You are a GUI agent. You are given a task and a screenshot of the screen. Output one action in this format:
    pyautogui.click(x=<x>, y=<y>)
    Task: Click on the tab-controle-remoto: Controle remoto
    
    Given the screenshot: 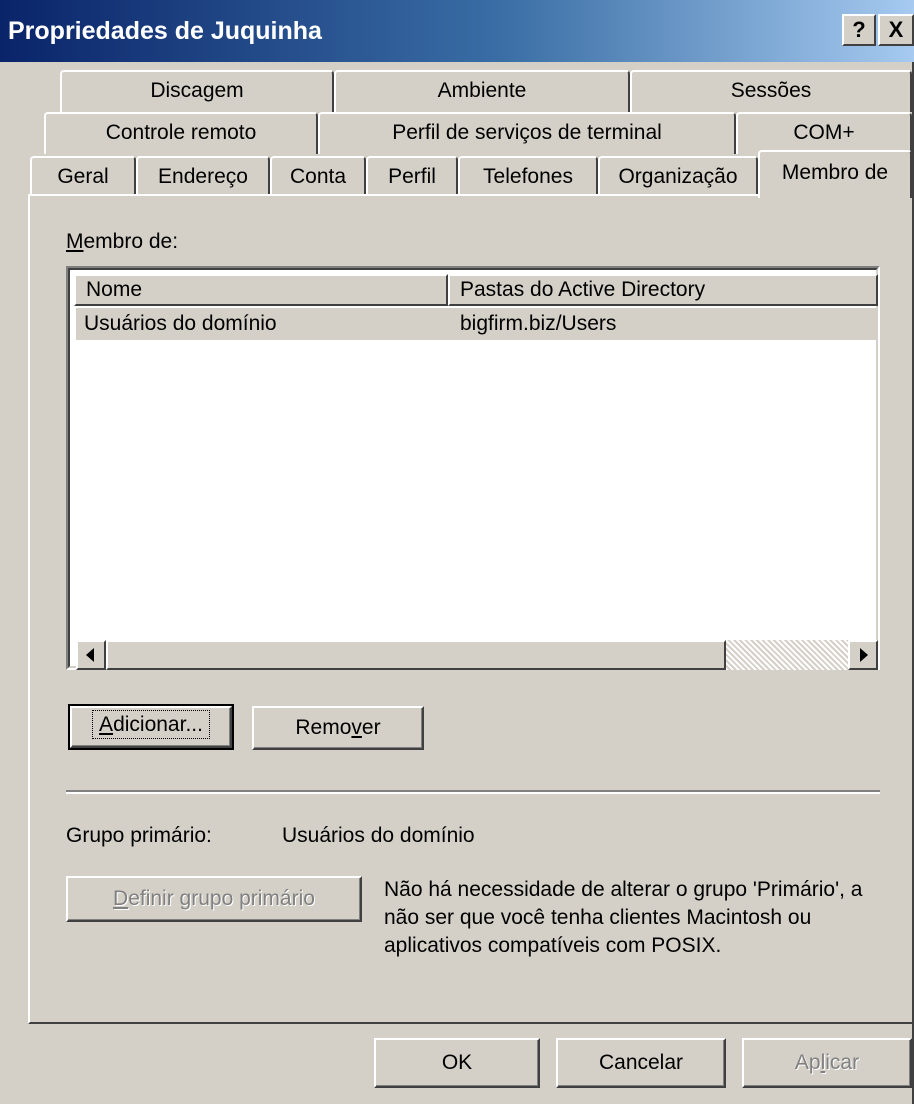 What is the action you would take?
    pyautogui.click(x=181, y=133)
    